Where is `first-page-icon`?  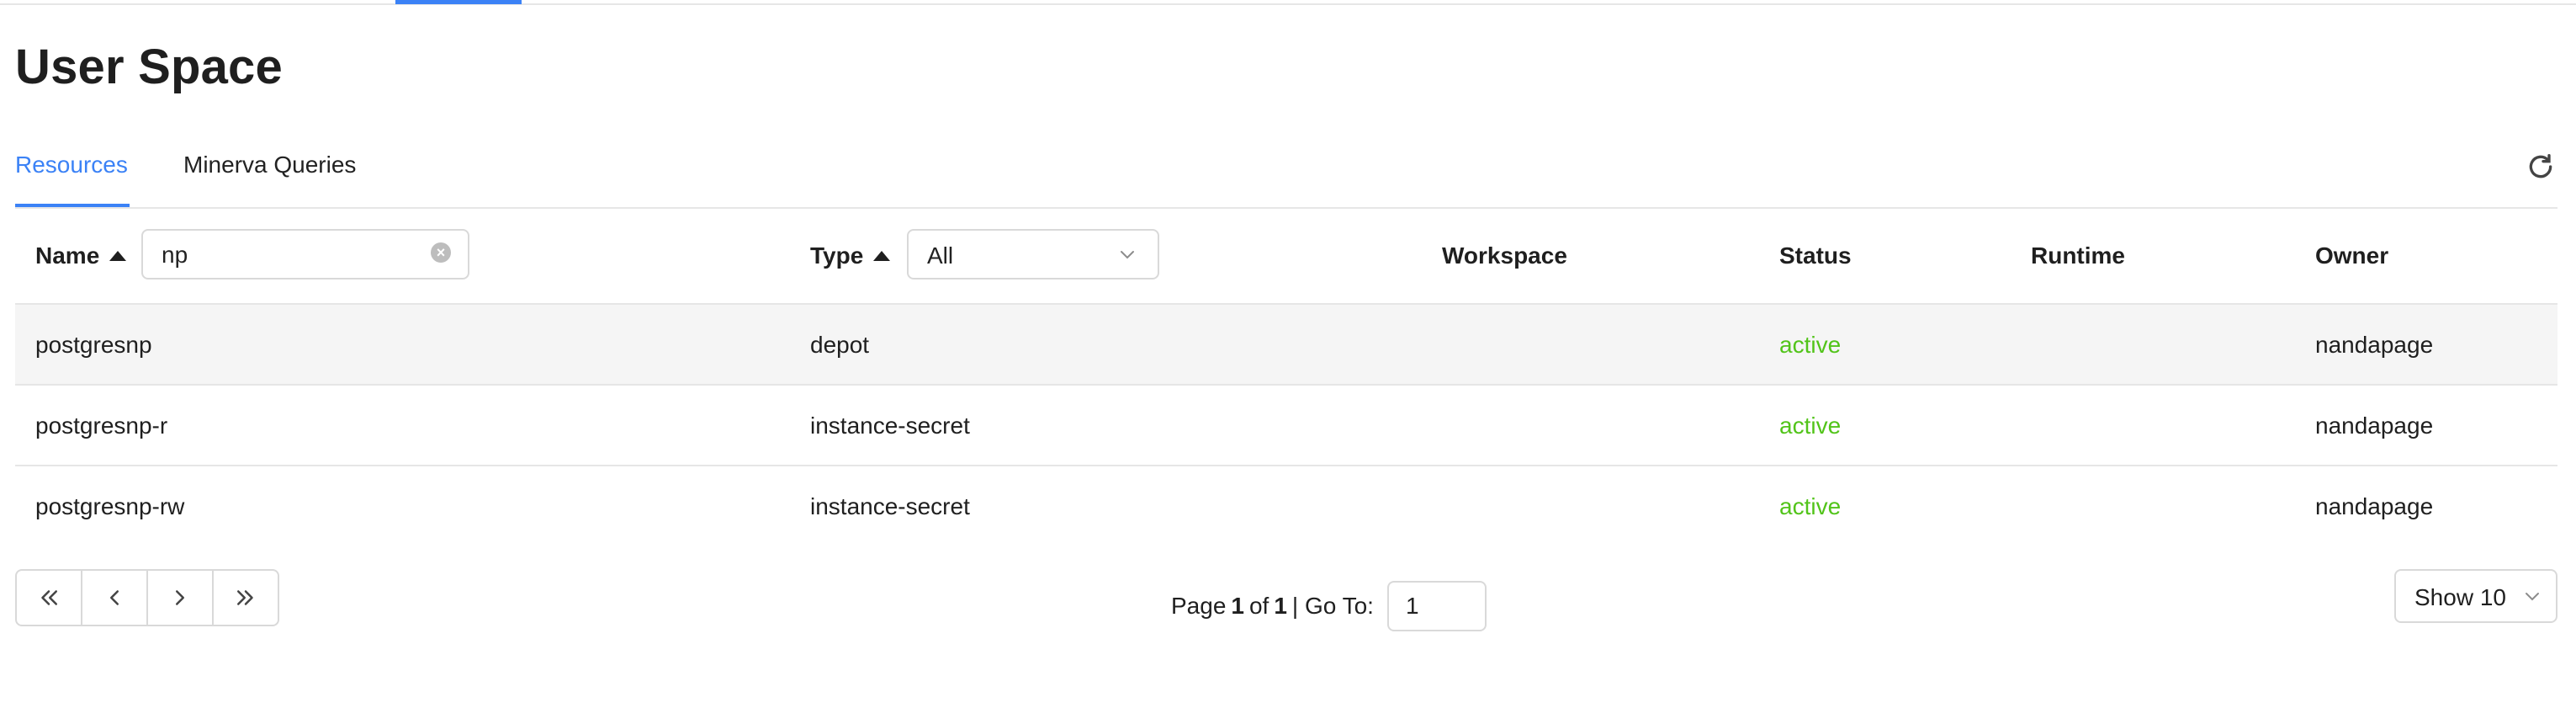
first-page-icon is located at coordinates (49, 597).